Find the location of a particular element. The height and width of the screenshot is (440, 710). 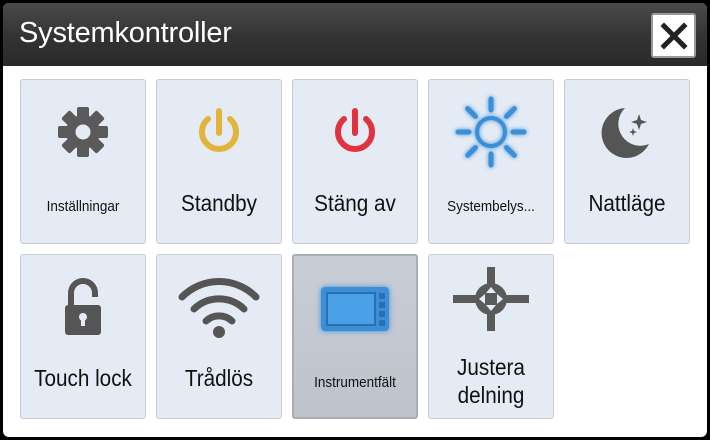

tile-wireless: Trådlös is located at coordinates (219, 336).